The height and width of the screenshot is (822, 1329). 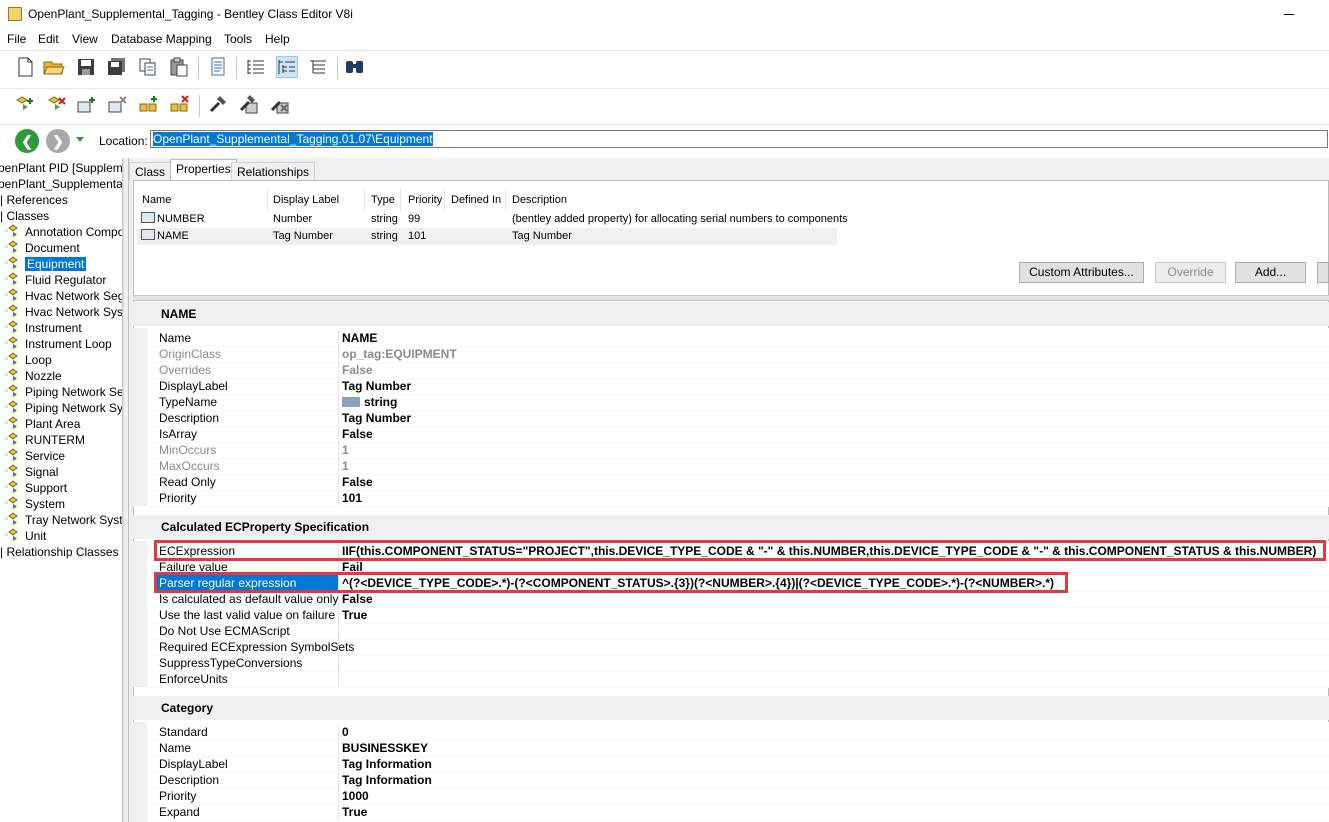 What do you see at coordinates (280, 105) in the screenshot?
I see `tool-remove-icon` at bounding box center [280, 105].